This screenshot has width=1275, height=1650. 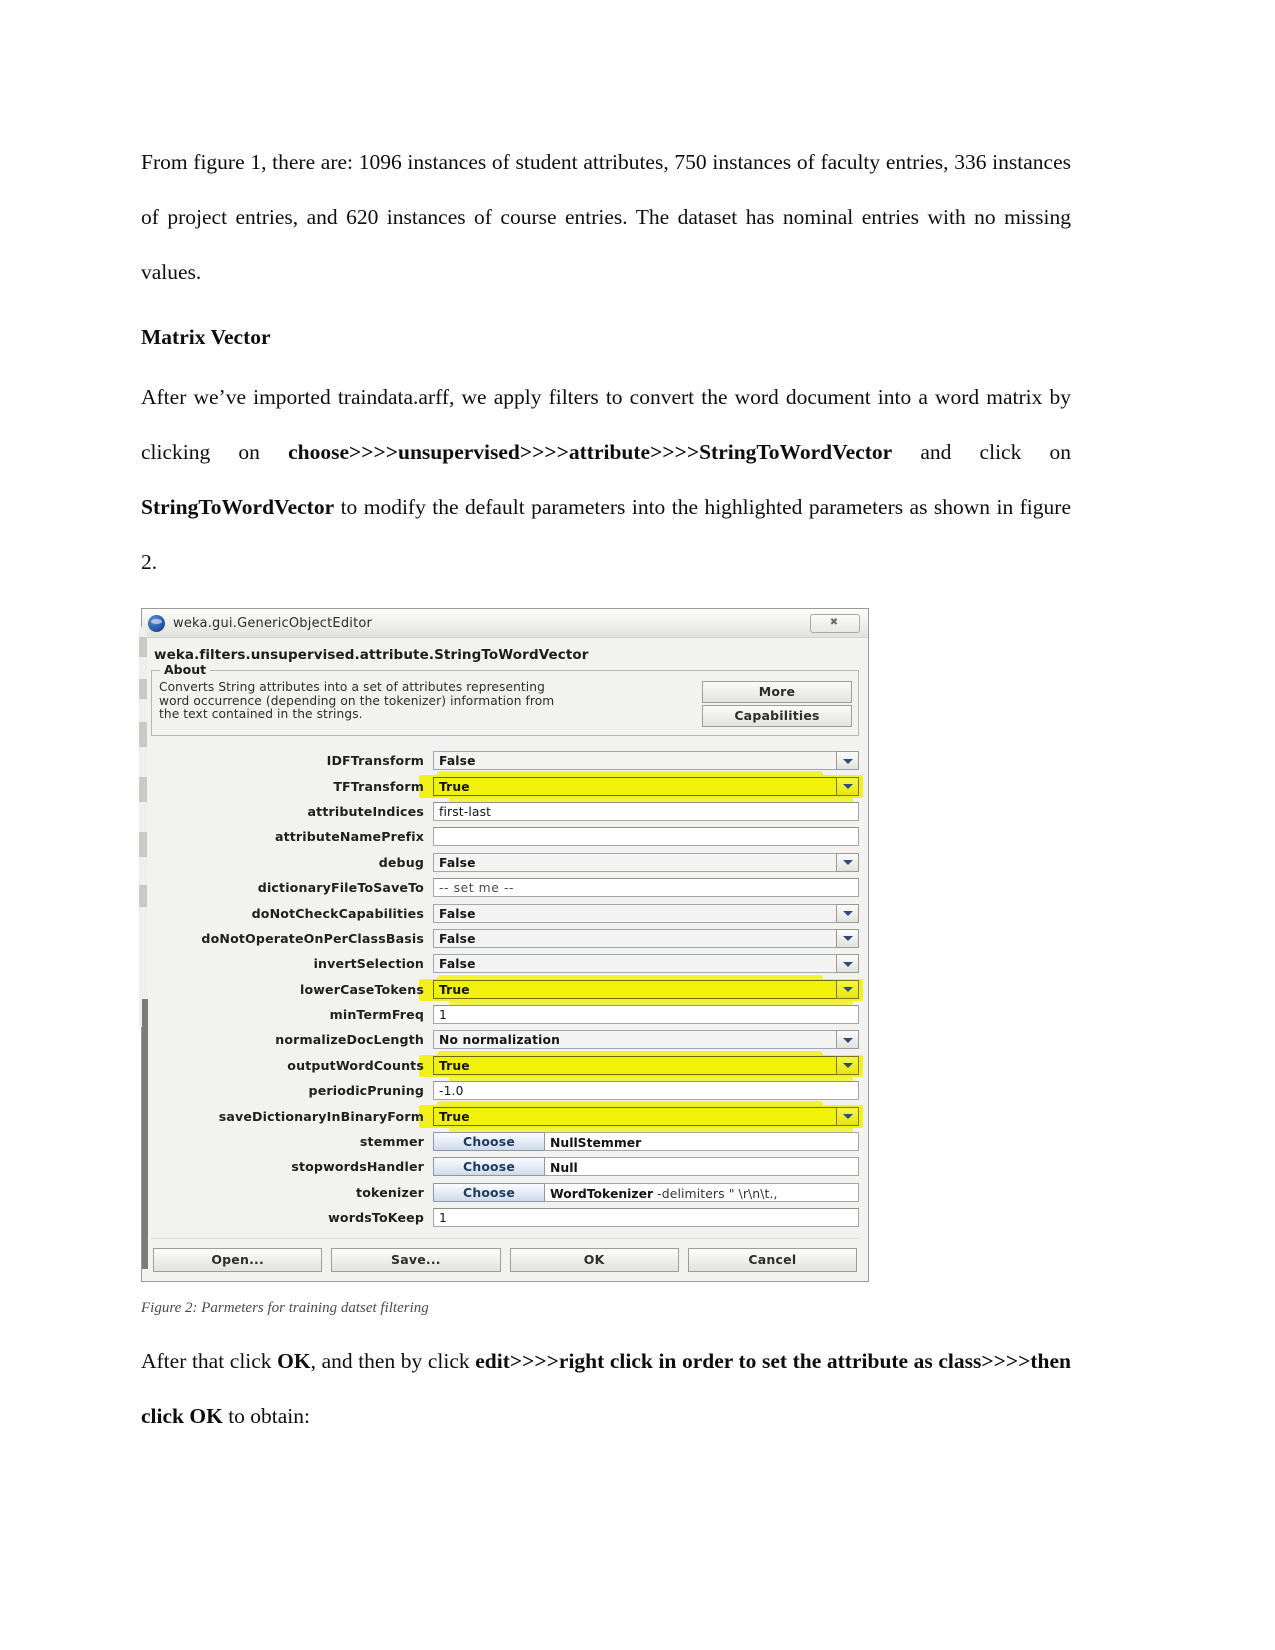 I want to click on parameter-row: periodicPruning -1.0, so click(x=505, y=1090).